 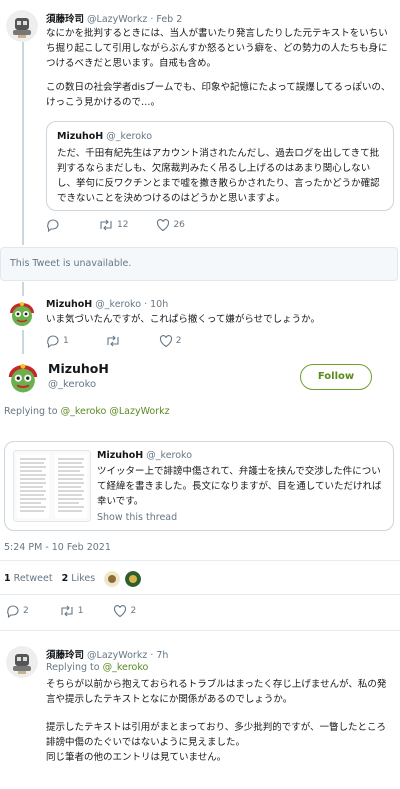 What do you see at coordinates (26, 611) in the screenshot?
I see `reply-count: 2` at bounding box center [26, 611].